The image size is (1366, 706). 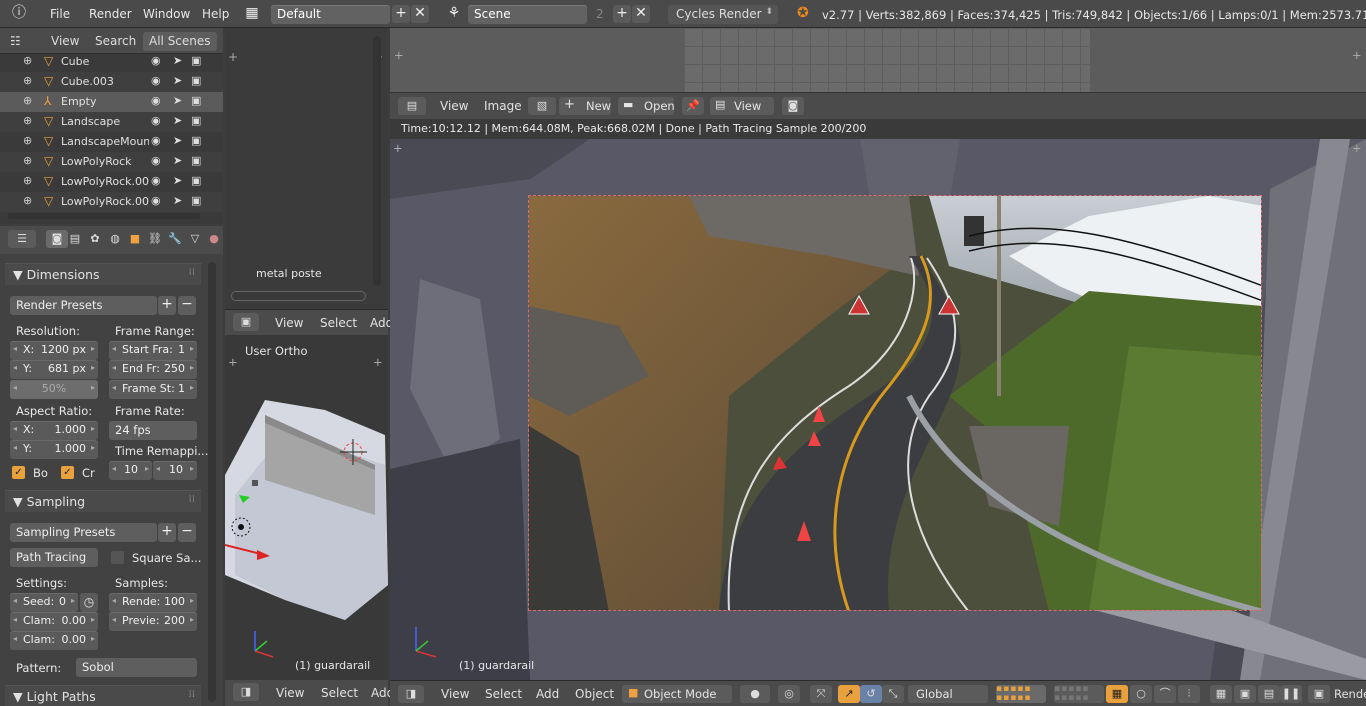 What do you see at coordinates (54, 449) in the screenshot?
I see `aspect-y-field: Y: 1.000` at bounding box center [54, 449].